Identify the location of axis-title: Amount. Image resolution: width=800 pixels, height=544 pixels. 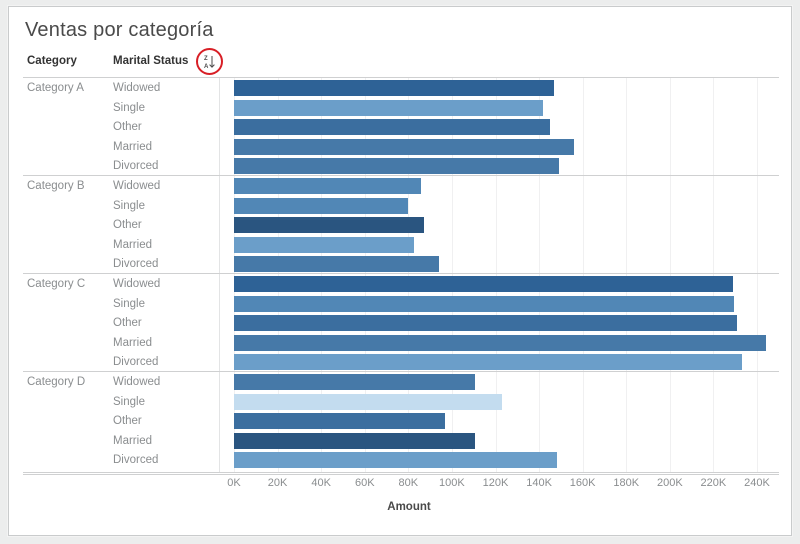
(409, 507).